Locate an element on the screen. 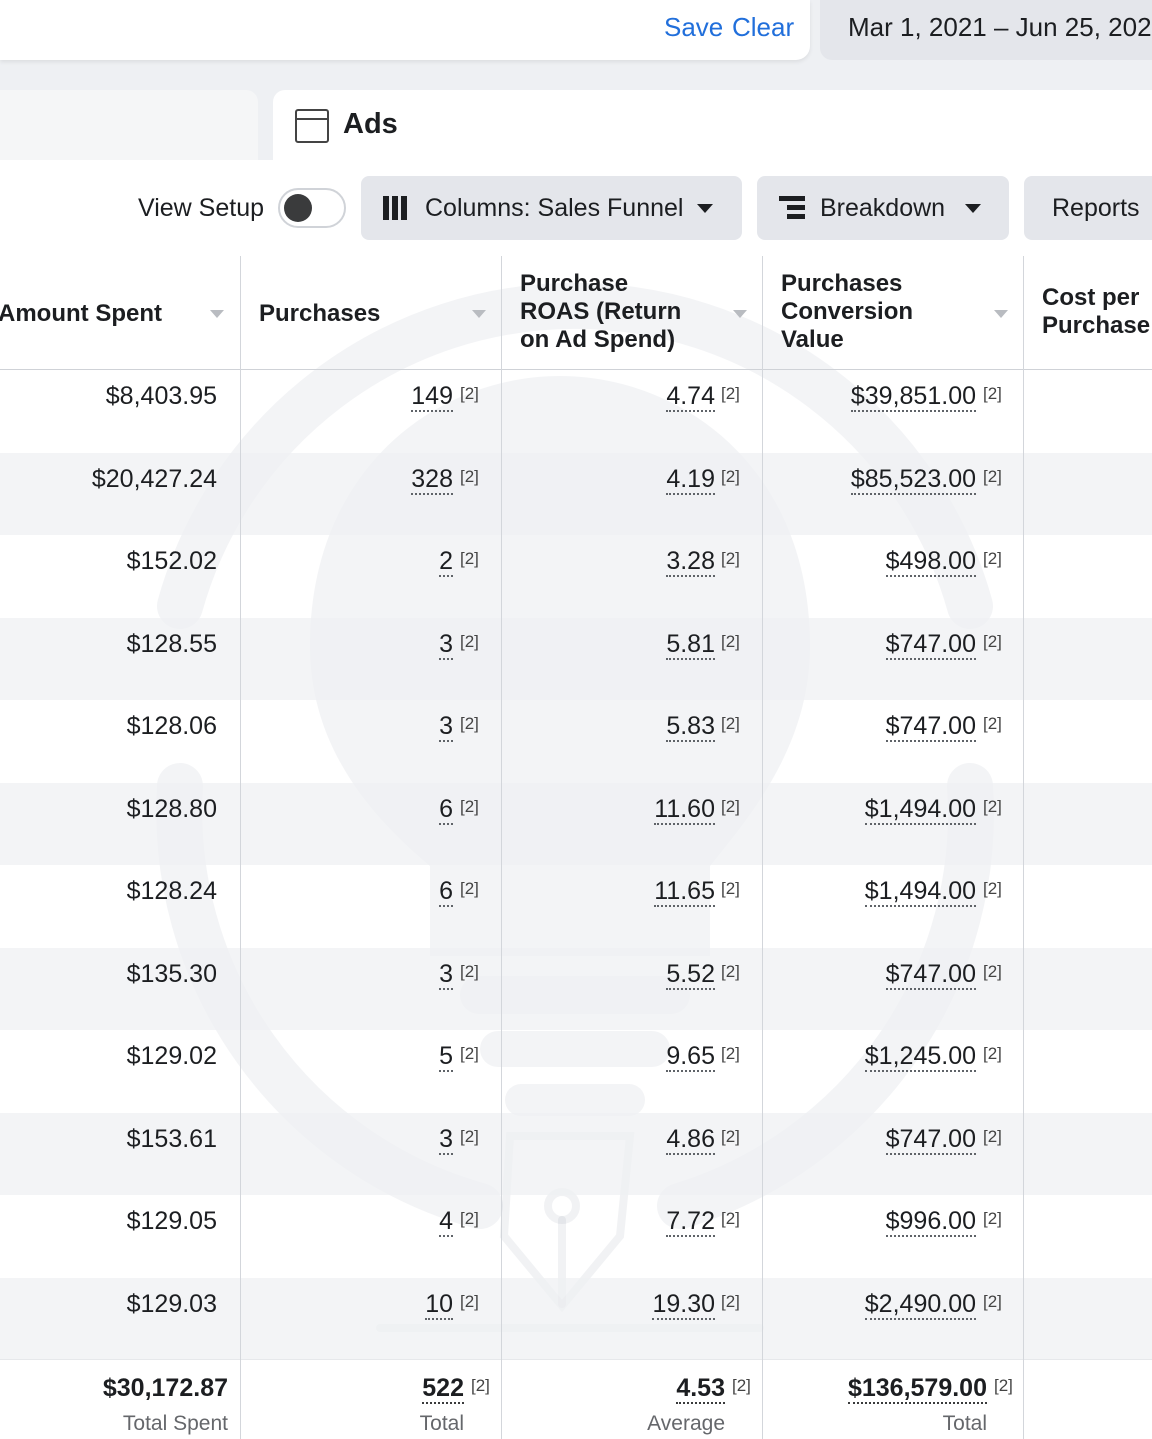 This screenshot has height=1439, width=1152. table-row: $128.55 3 [2] 5.81 [2] $747.00 [2] is located at coordinates (576, 658).